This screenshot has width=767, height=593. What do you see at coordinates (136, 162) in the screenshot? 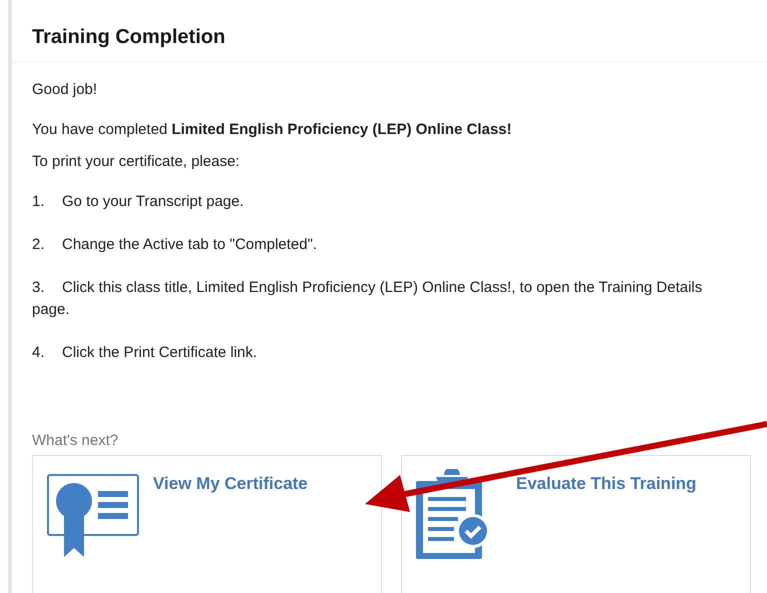
I see `message-text: To print your certificate, please:` at bounding box center [136, 162].